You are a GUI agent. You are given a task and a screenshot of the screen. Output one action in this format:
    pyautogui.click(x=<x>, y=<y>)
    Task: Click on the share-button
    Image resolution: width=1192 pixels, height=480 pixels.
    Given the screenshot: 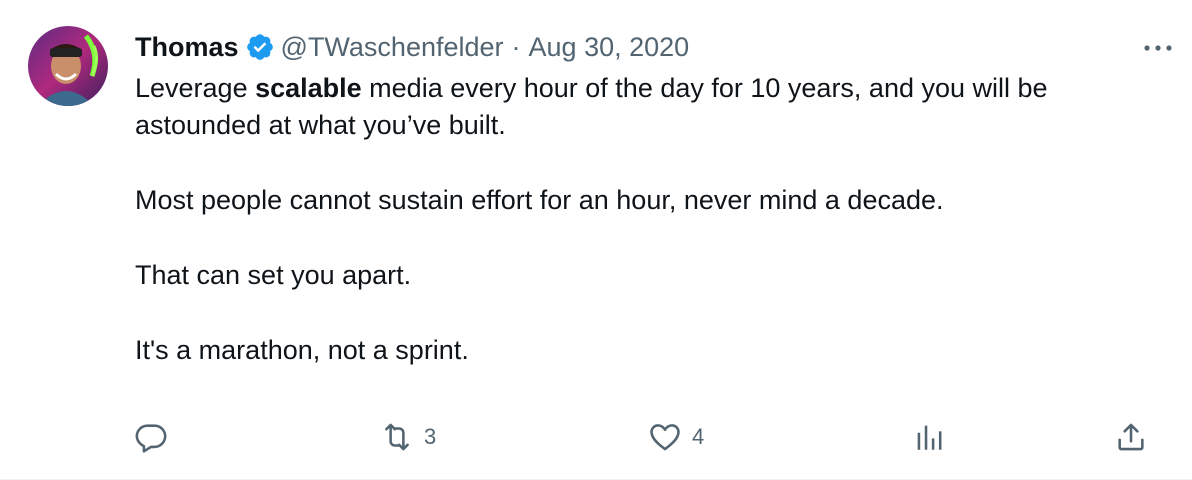 What is the action you would take?
    pyautogui.click(x=1131, y=437)
    